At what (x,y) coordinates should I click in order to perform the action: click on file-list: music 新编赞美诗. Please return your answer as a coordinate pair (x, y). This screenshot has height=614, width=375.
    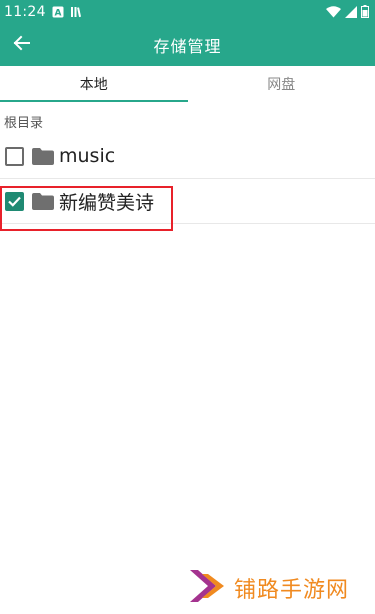
    Looking at the image, I should click on (187, 179).